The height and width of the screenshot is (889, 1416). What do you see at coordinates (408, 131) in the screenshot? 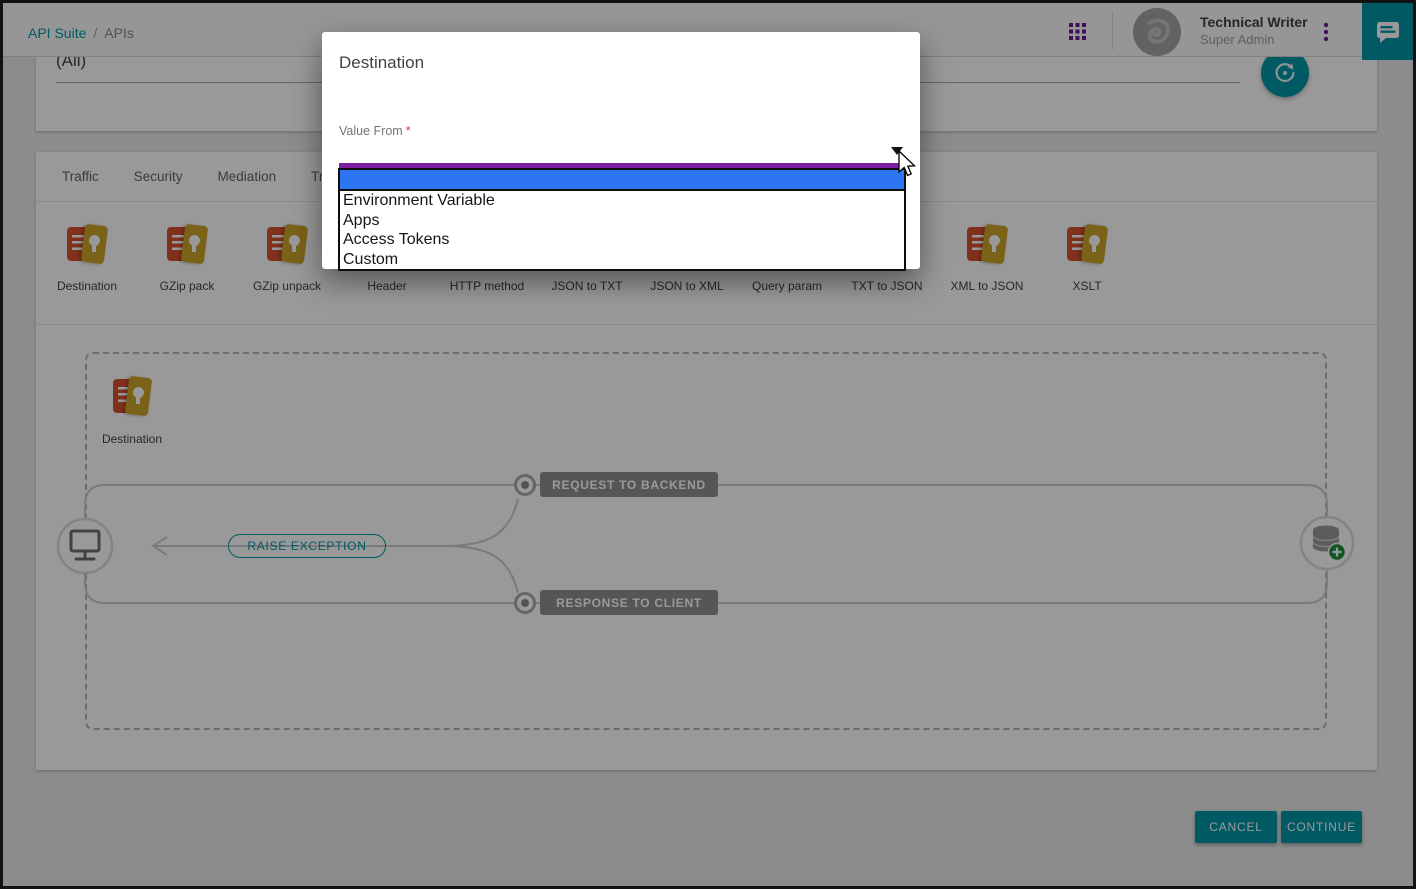
I see `required-asterisk: *` at bounding box center [408, 131].